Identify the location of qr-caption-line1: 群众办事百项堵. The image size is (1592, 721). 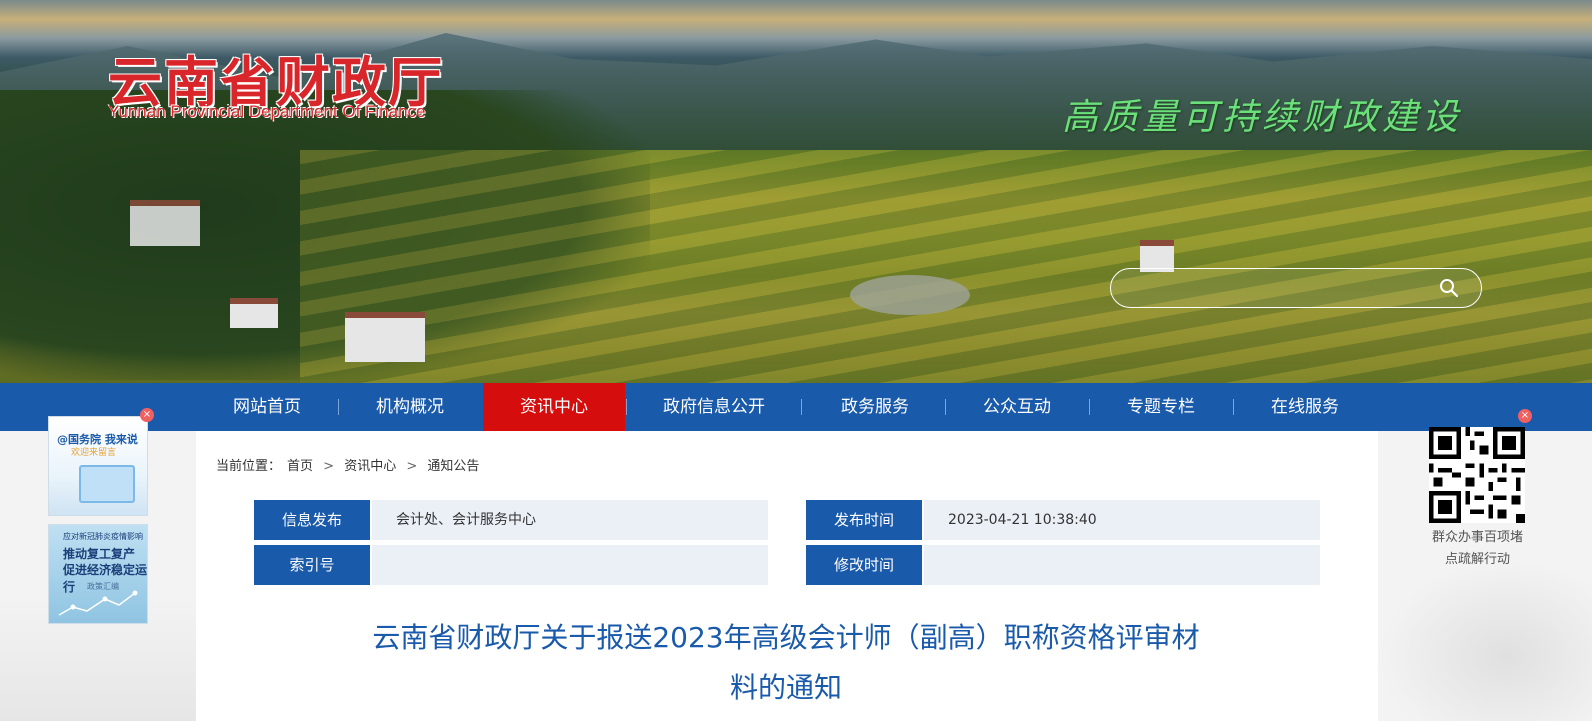
(1477, 537).